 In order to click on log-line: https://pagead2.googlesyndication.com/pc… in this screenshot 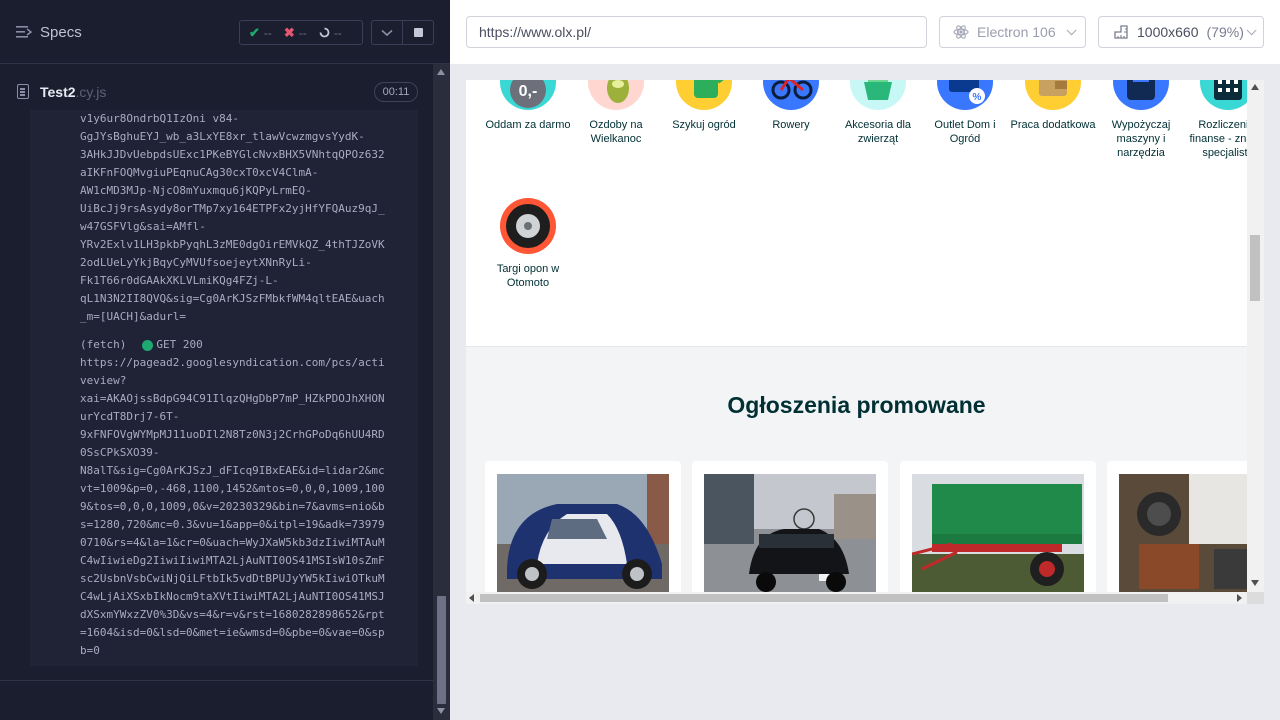, I will do `click(232, 362)`.